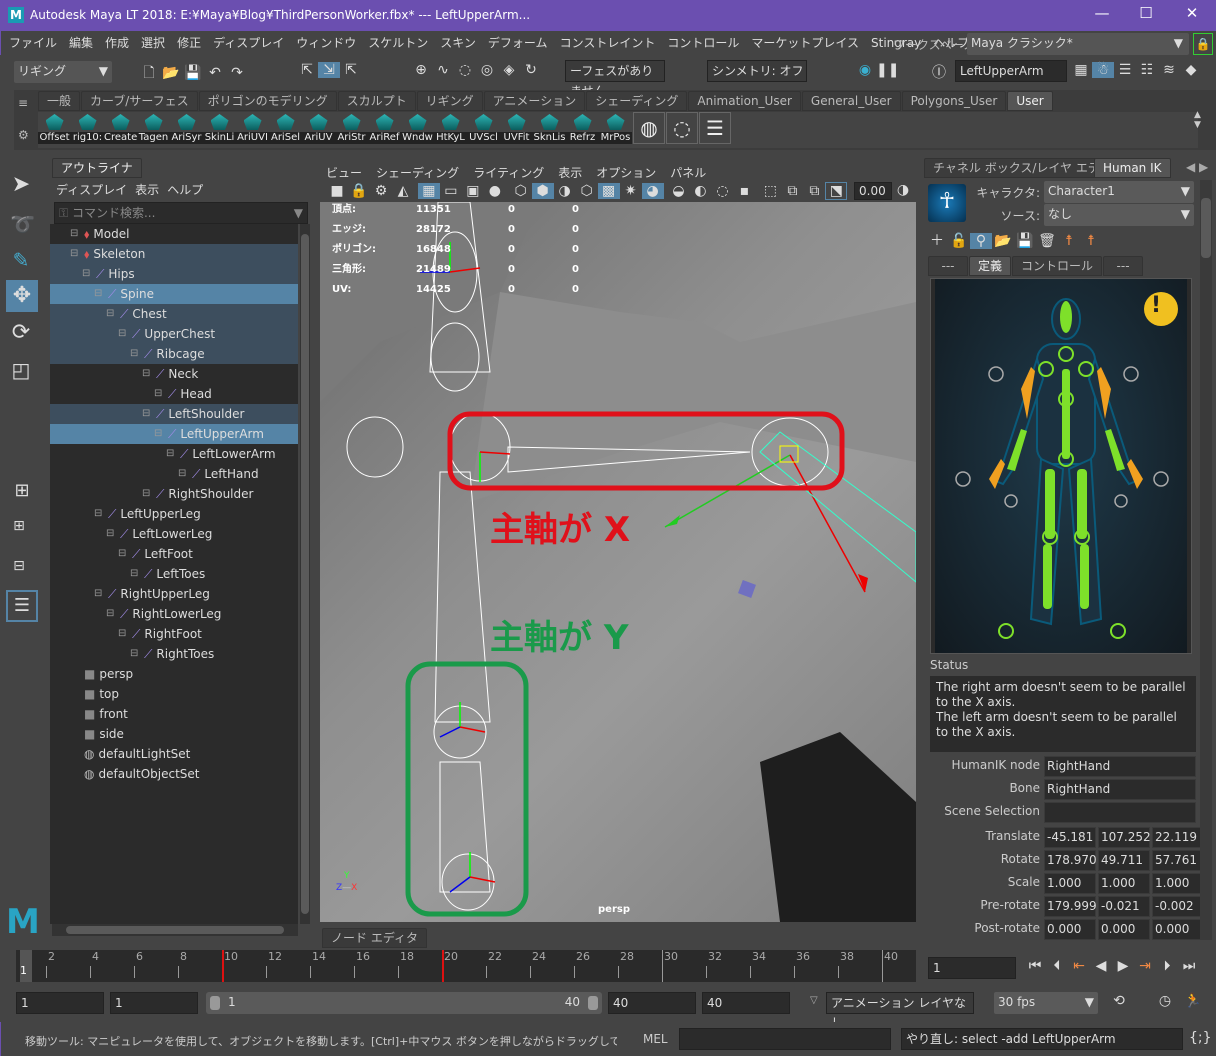 The width and height of the screenshot is (1216, 1056). I want to click on playback-end-field: 40, so click(652, 1003).